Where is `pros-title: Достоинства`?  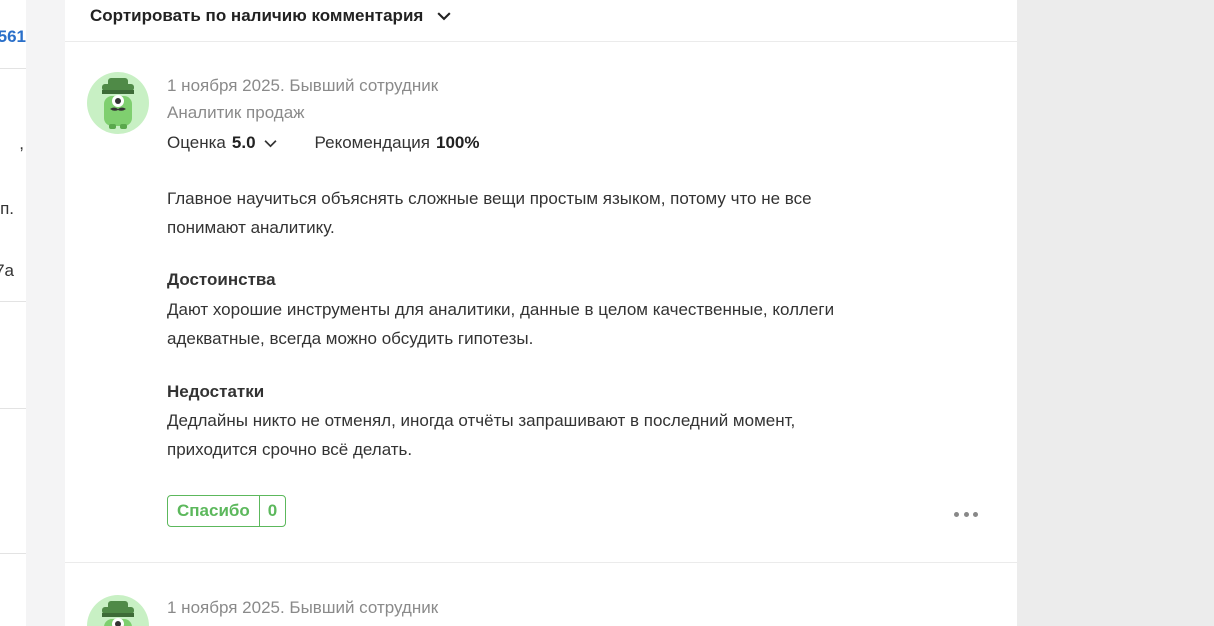 pros-title: Достоинства is located at coordinates (221, 279).